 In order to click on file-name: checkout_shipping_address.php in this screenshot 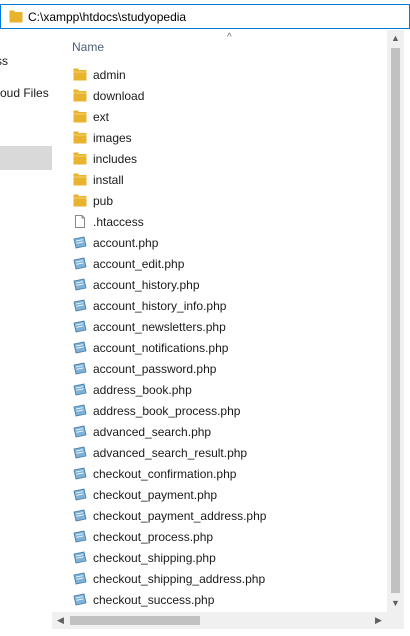, I will do `click(179, 579)`.